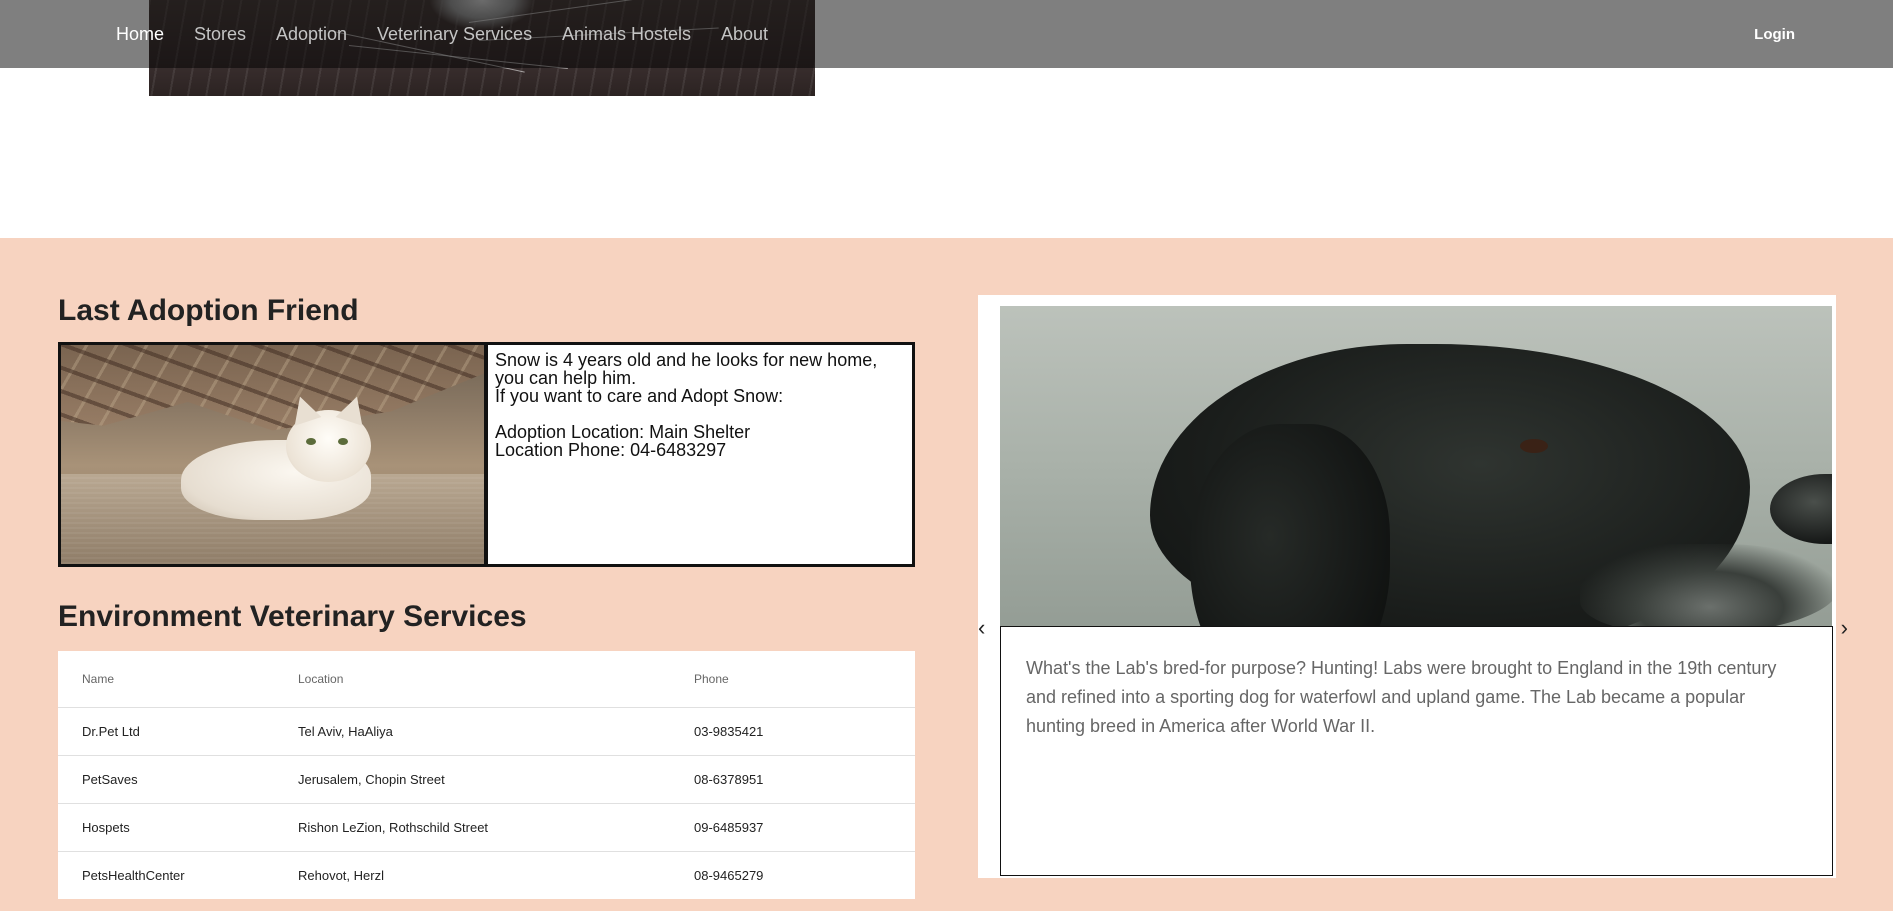 This screenshot has width=1893, height=911. What do you see at coordinates (371, 779) in the screenshot?
I see `vet-location: Jerusalem, Chopin Street` at bounding box center [371, 779].